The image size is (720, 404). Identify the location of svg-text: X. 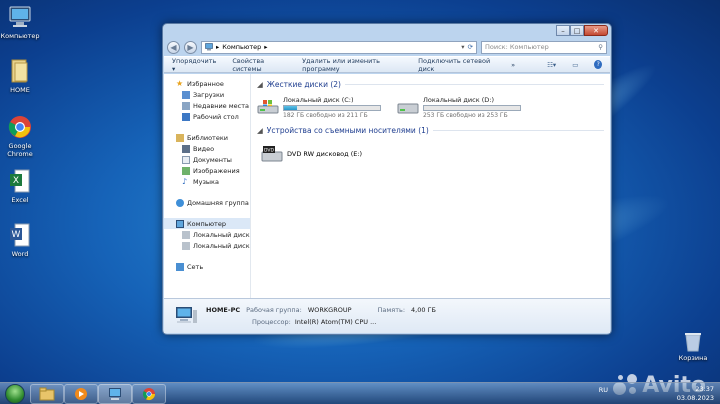
(16, 181).